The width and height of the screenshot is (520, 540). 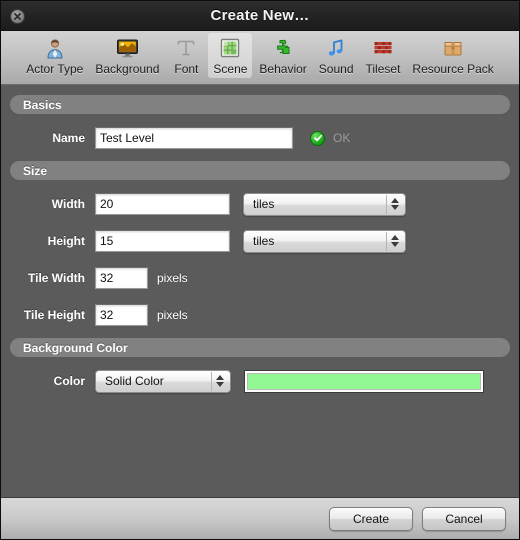 What do you see at coordinates (264, 204) in the screenshot?
I see `width-unit-value: tiles` at bounding box center [264, 204].